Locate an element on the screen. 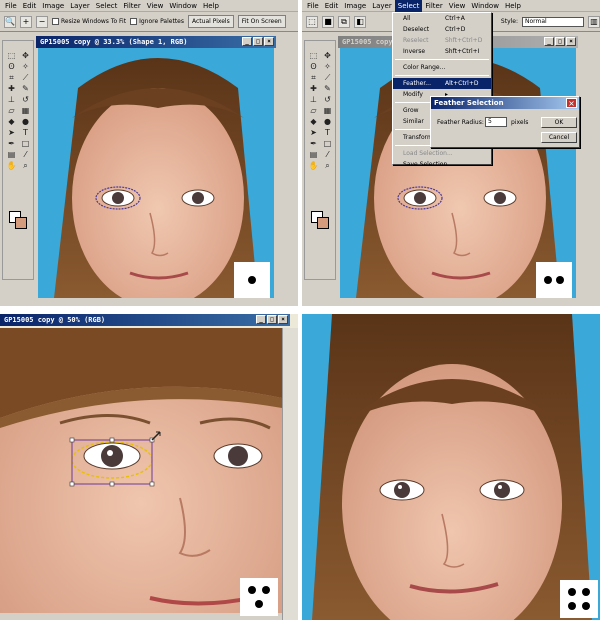 The height and width of the screenshot is (620, 600). zoom-out-icon: − is located at coordinates (42, 21).